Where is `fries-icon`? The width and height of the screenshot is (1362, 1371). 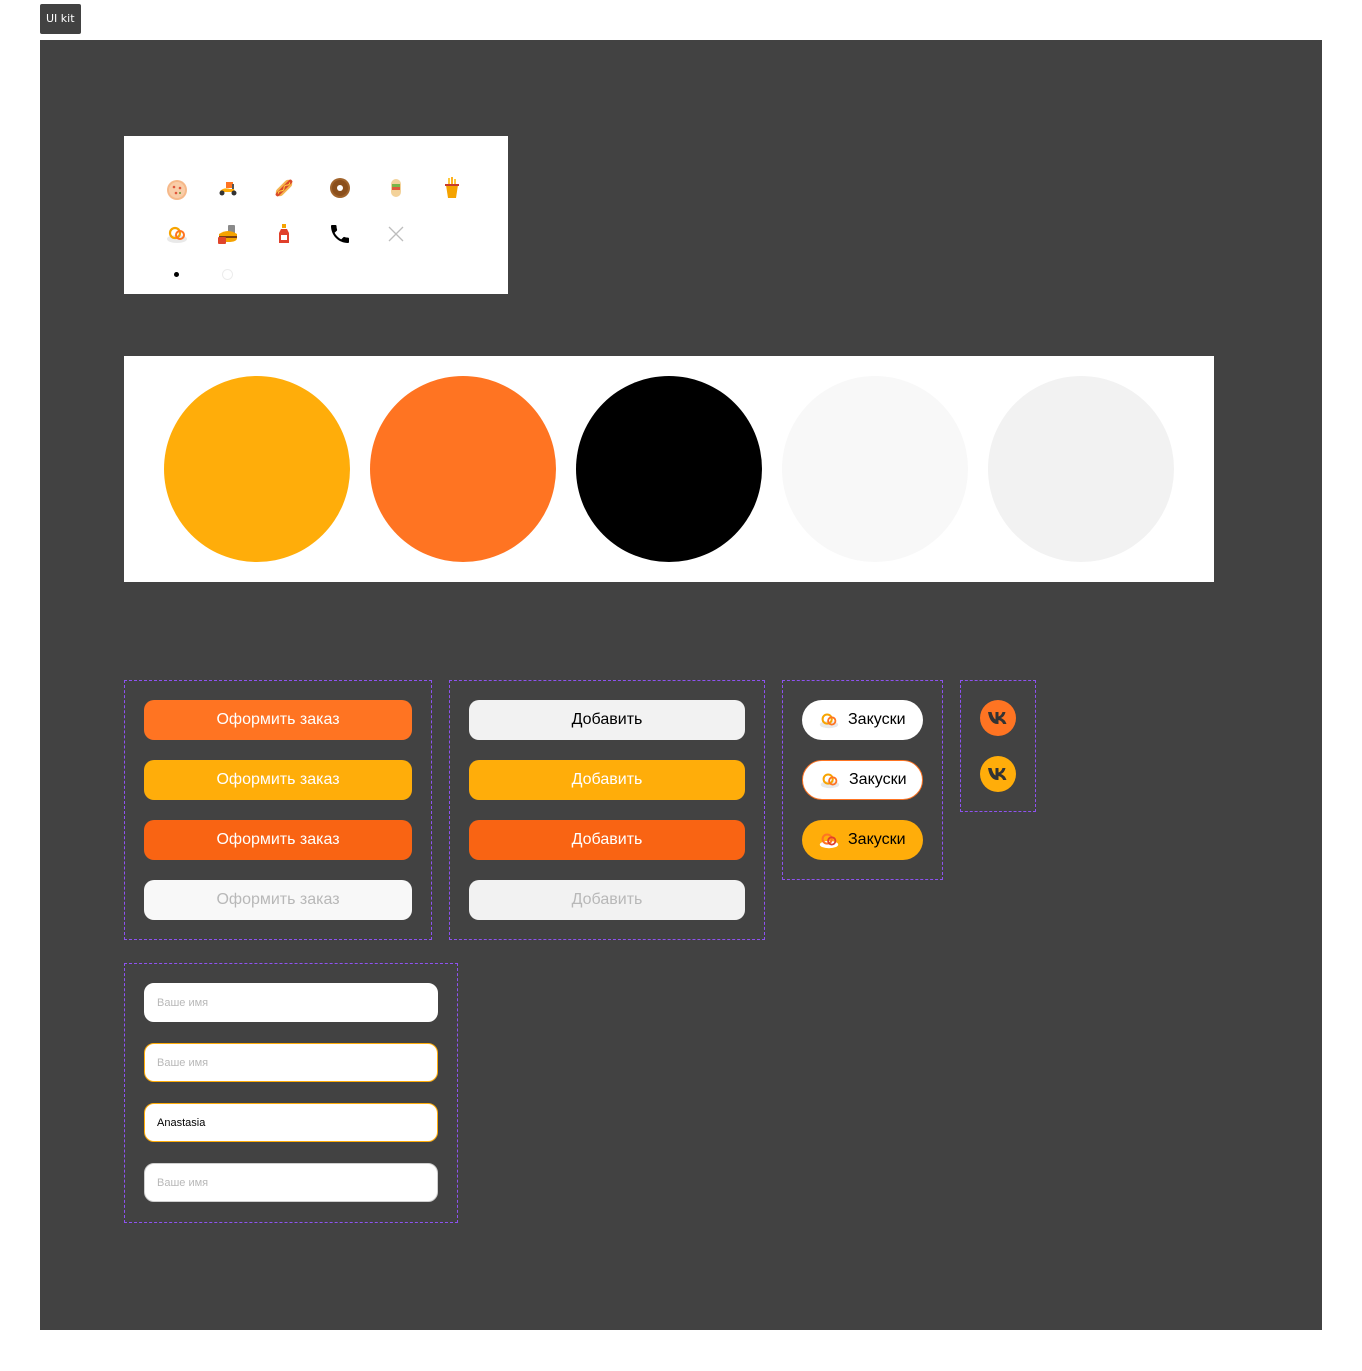
fries-icon is located at coordinates (452, 188).